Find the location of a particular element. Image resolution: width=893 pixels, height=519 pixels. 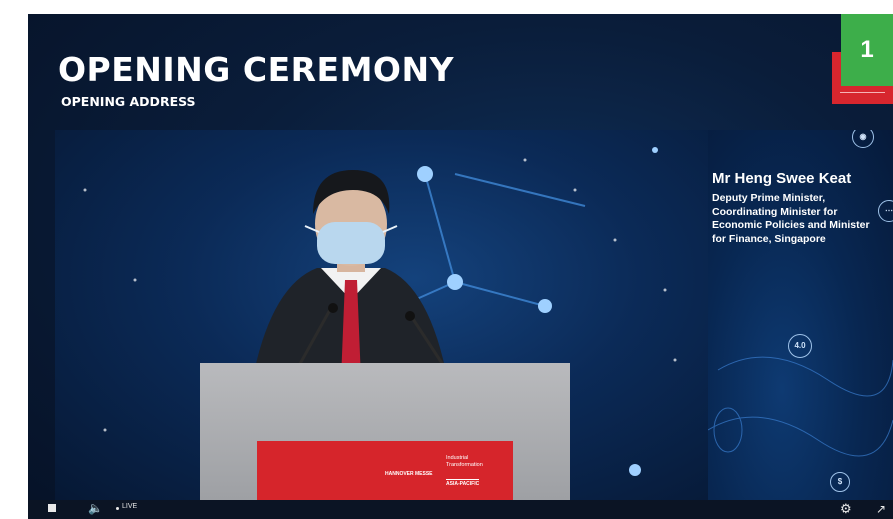

podium-region: ASIA-PACIFIC is located at coordinates (463, 483).